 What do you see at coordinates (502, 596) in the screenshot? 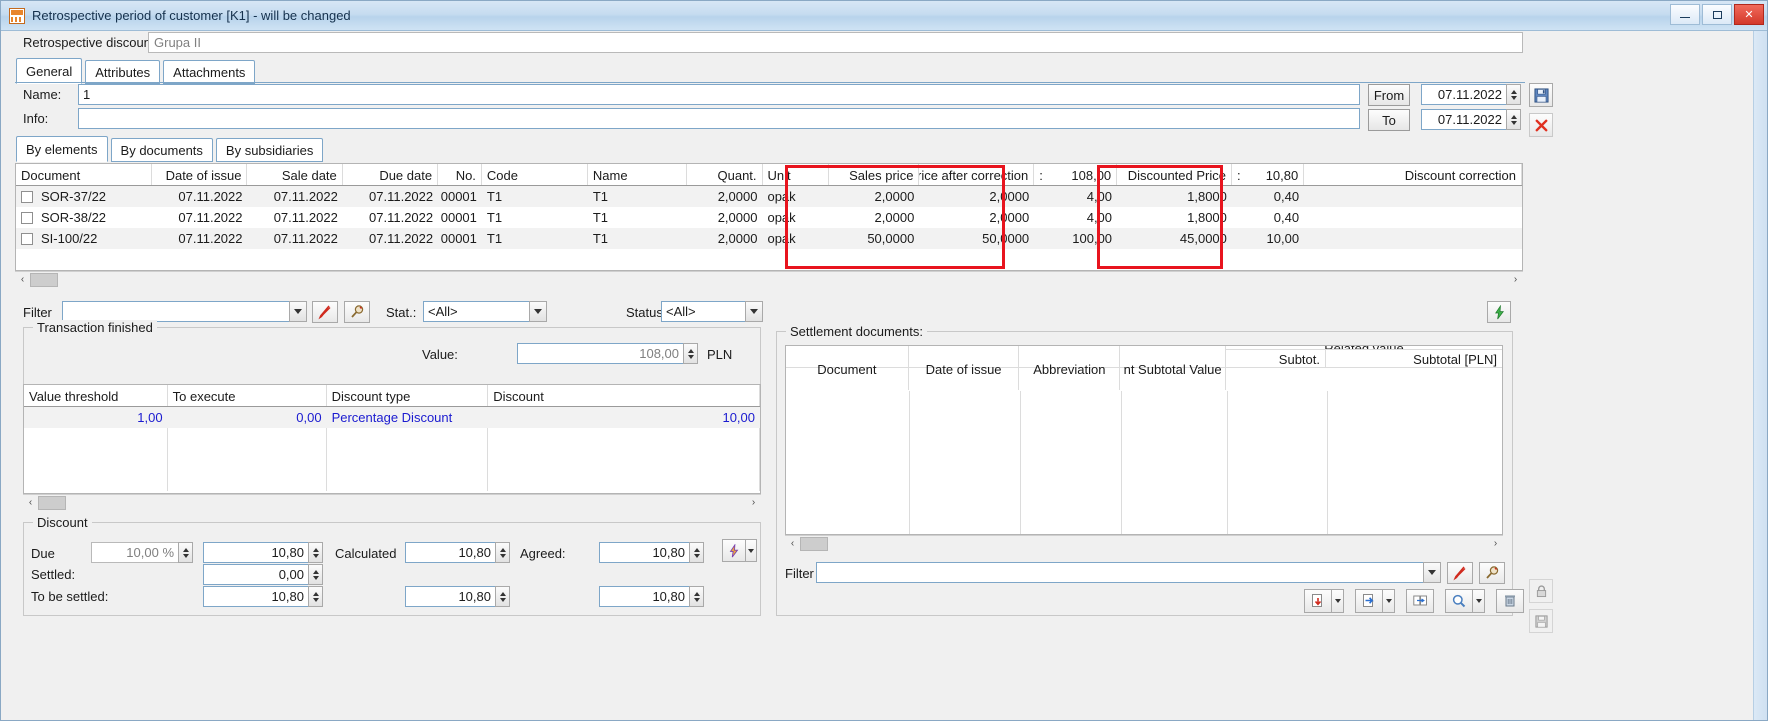
I see `discount-tbs-calc-spin-buttons` at bounding box center [502, 596].